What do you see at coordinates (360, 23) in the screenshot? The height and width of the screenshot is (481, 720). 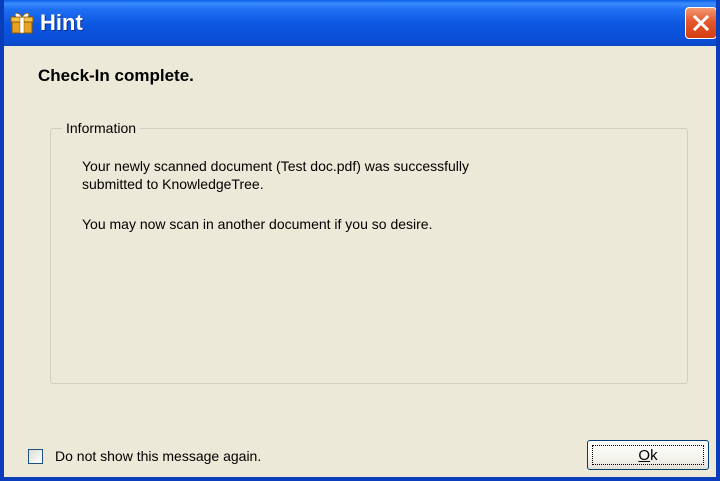 I see `title-bar: Hint` at bounding box center [360, 23].